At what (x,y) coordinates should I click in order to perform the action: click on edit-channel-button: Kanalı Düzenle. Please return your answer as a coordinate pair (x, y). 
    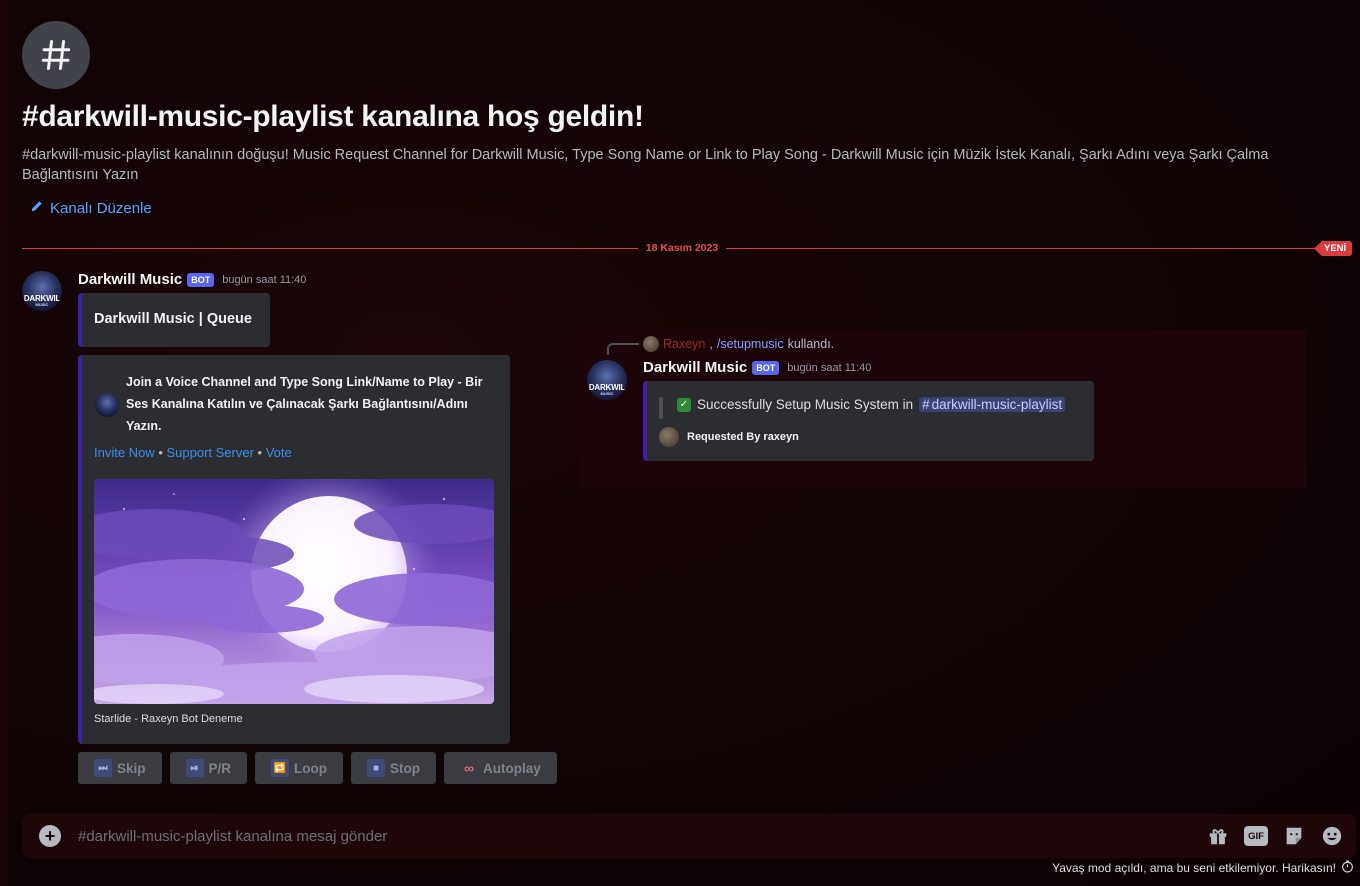
    Looking at the image, I should click on (91, 208).